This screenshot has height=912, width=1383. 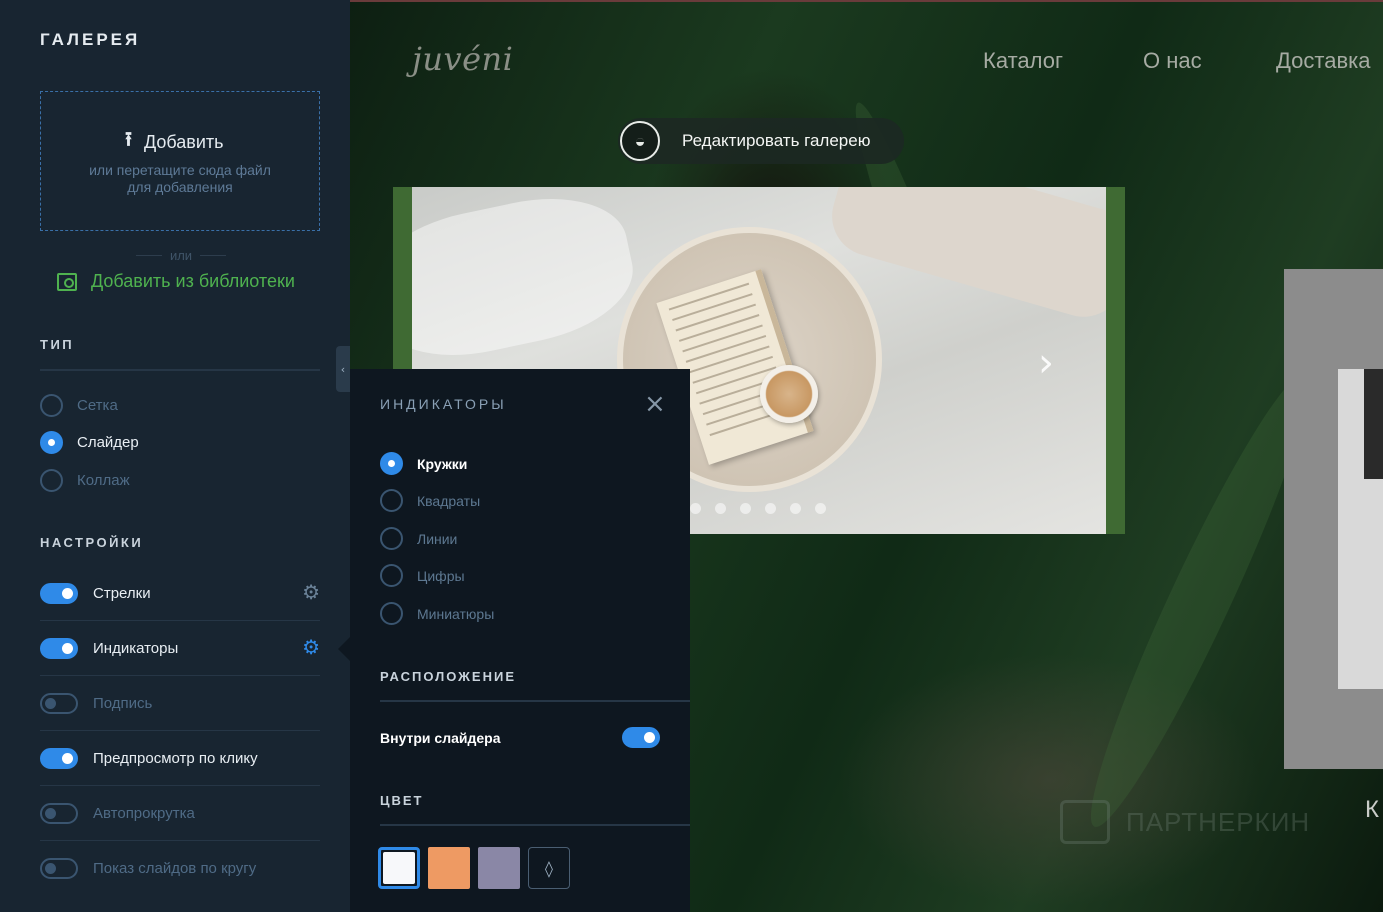 What do you see at coordinates (1323, 61) in the screenshot?
I see `nav-delivery: Доставка` at bounding box center [1323, 61].